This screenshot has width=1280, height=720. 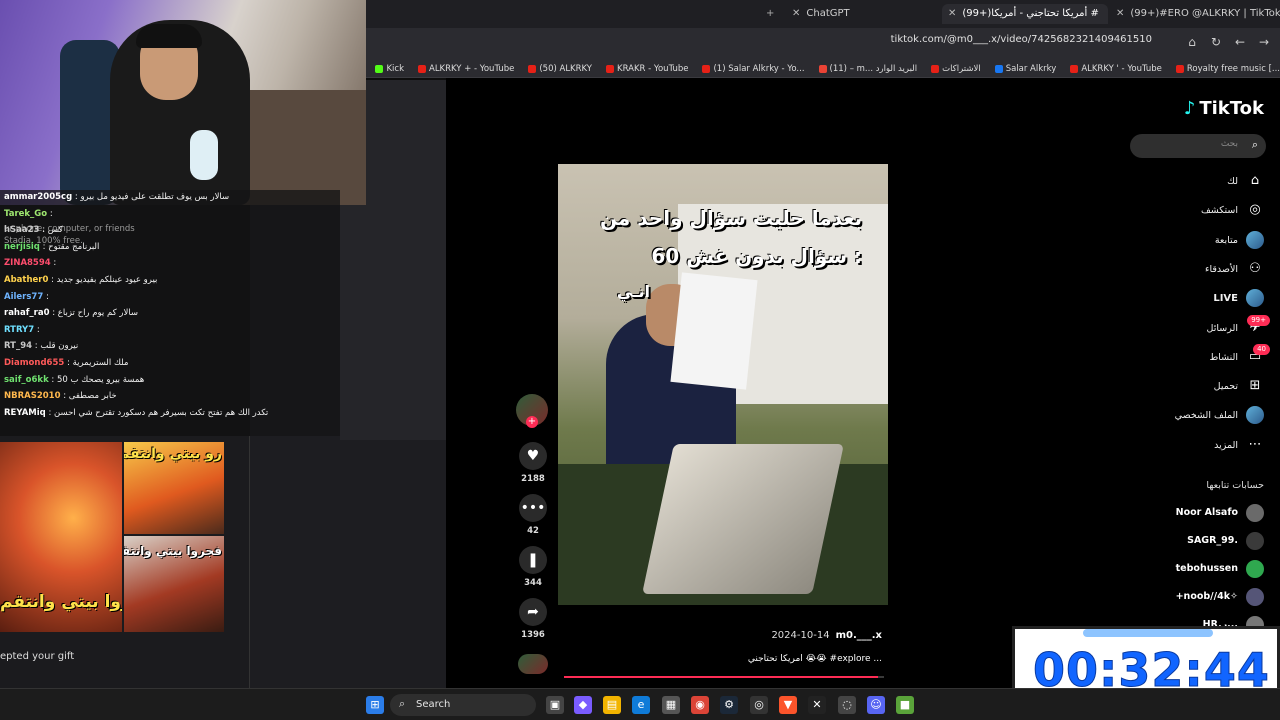 I want to click on chat-username: NBRAS2010, so click(x=32, y=396).